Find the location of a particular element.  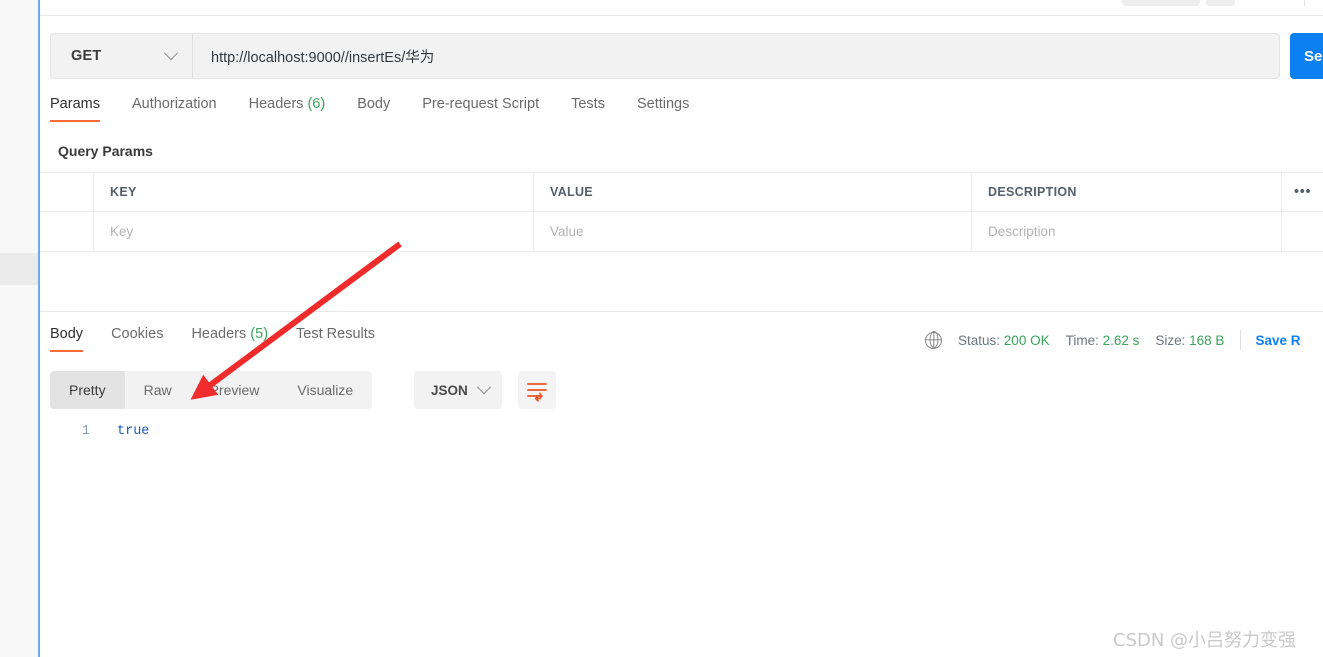

row-description-input: Description is located at coordinates (1127, 231).